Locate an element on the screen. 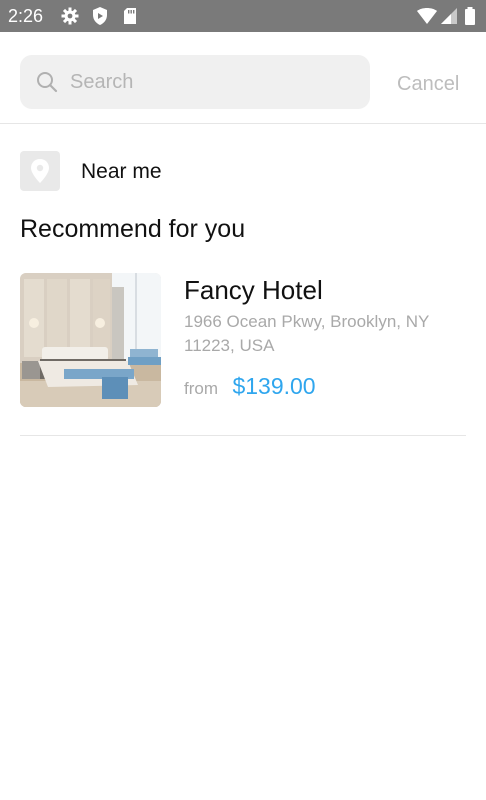 The image size is (486, 800). location-pin-icon is located at coordinates (40, 171).